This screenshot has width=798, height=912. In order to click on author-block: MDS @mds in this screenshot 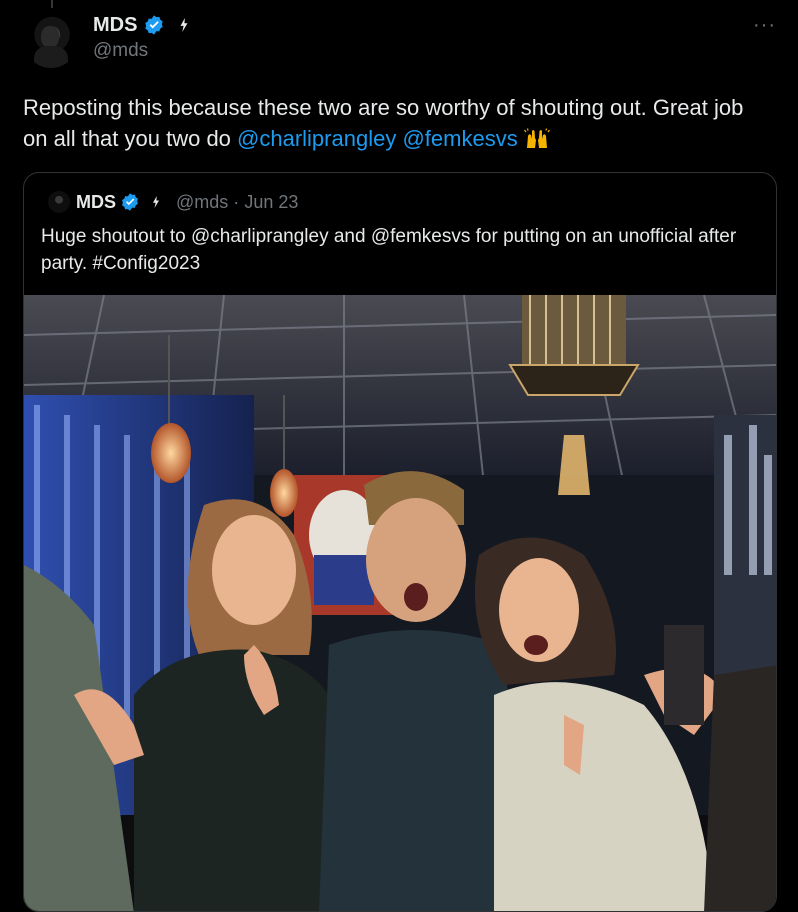, I will do `click(142, 37)`.